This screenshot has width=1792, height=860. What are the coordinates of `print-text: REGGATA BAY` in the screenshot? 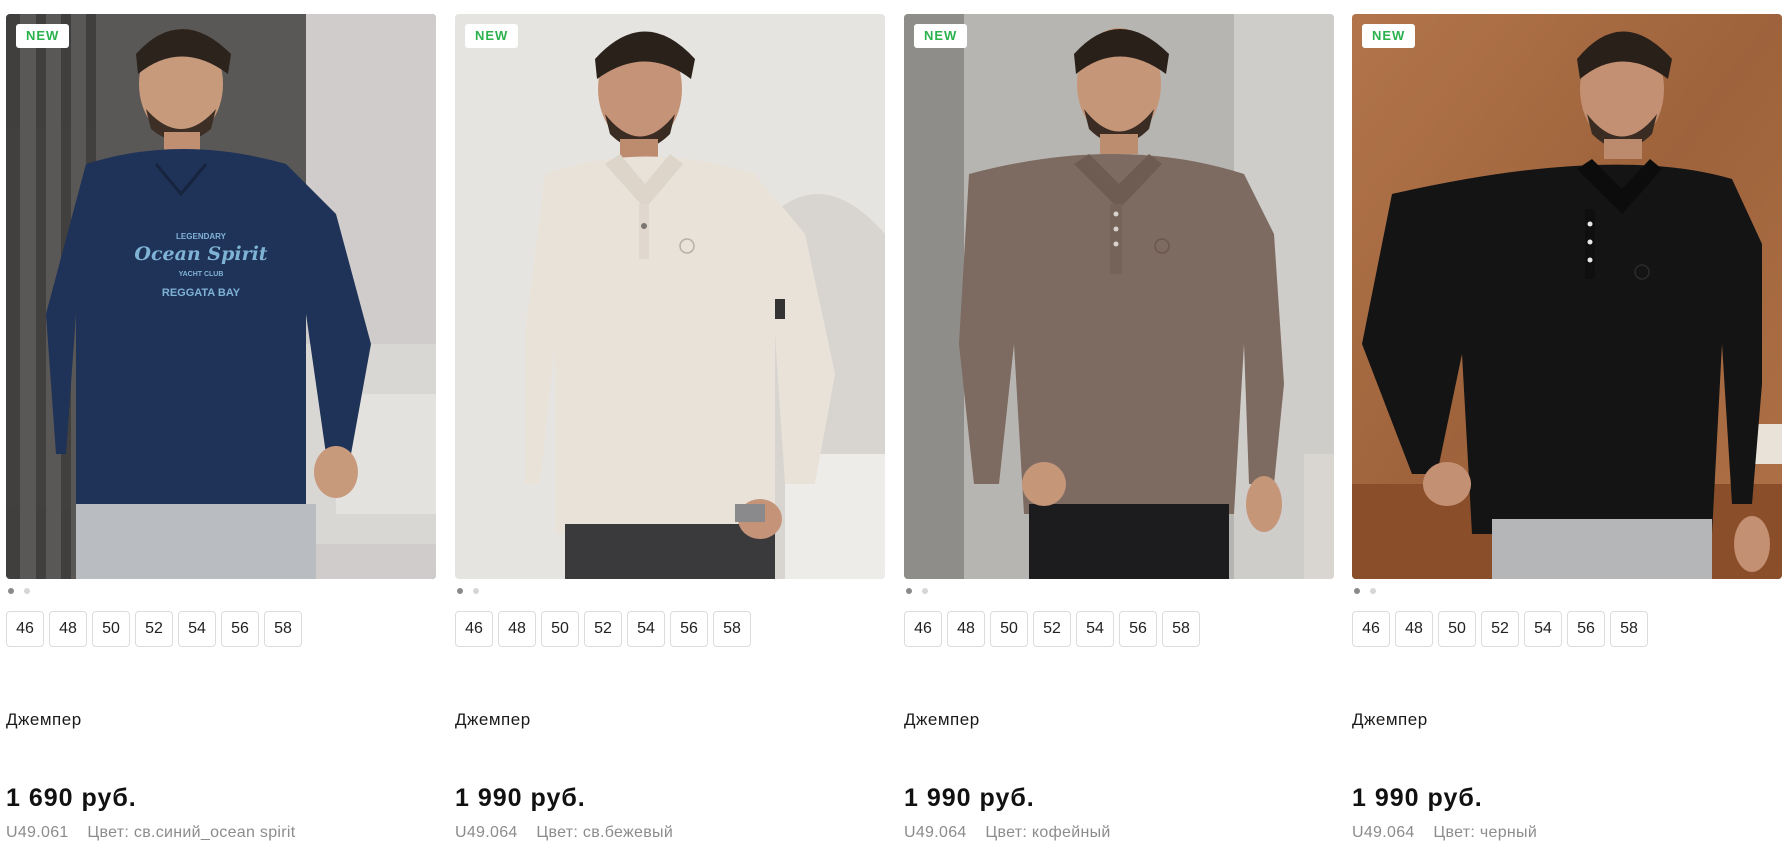 It's located at (201, 293).